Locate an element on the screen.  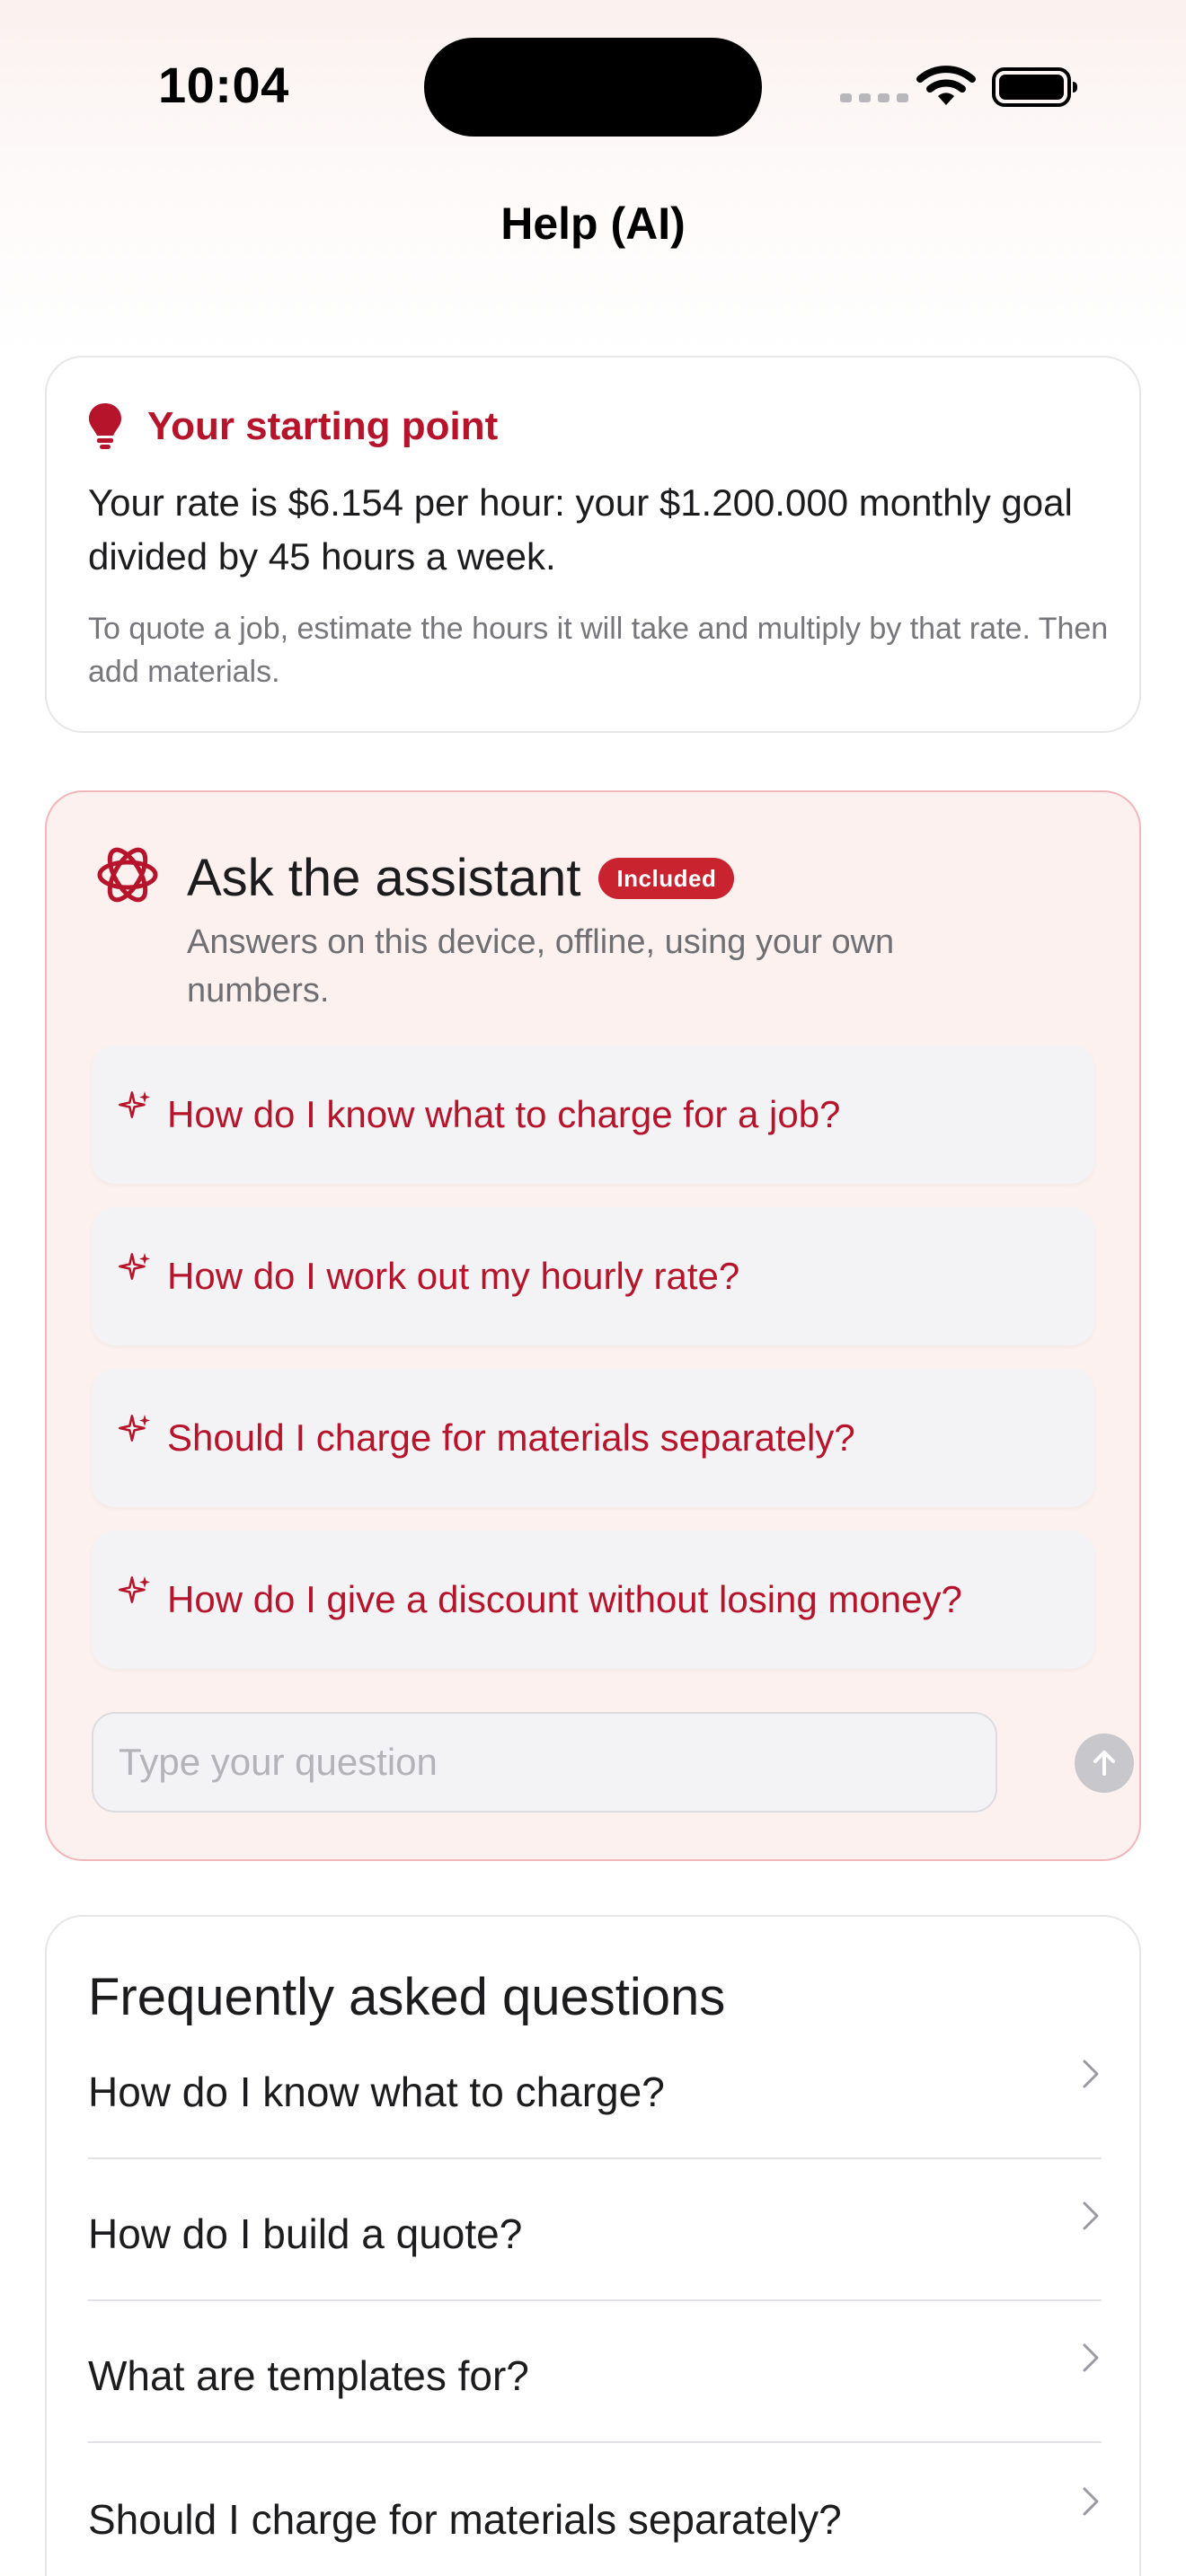
included-badge: Included is located at coordinates (666, 878).